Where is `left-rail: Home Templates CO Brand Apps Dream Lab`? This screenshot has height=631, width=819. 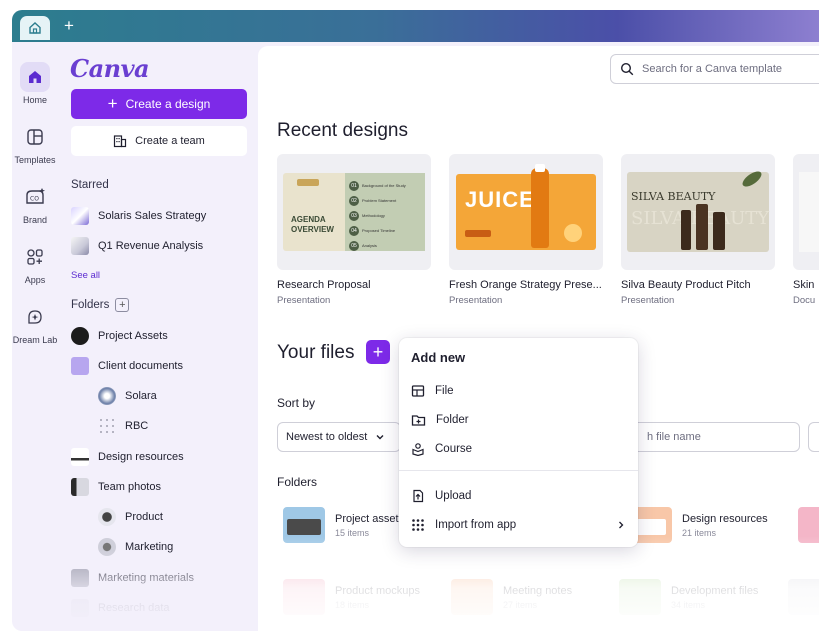
left-rail: Home Templates CO Brand Apps Dream Lab is located at coordinates (35, 336).